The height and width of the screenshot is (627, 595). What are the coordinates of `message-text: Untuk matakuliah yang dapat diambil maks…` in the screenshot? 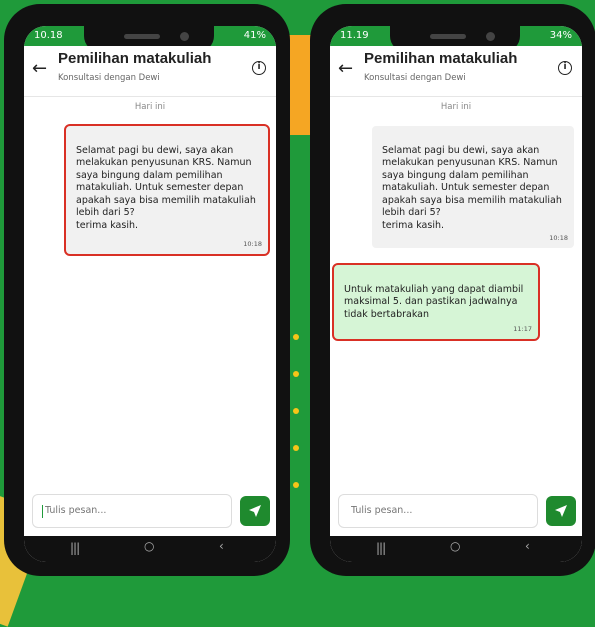 It's located at (434, 301).